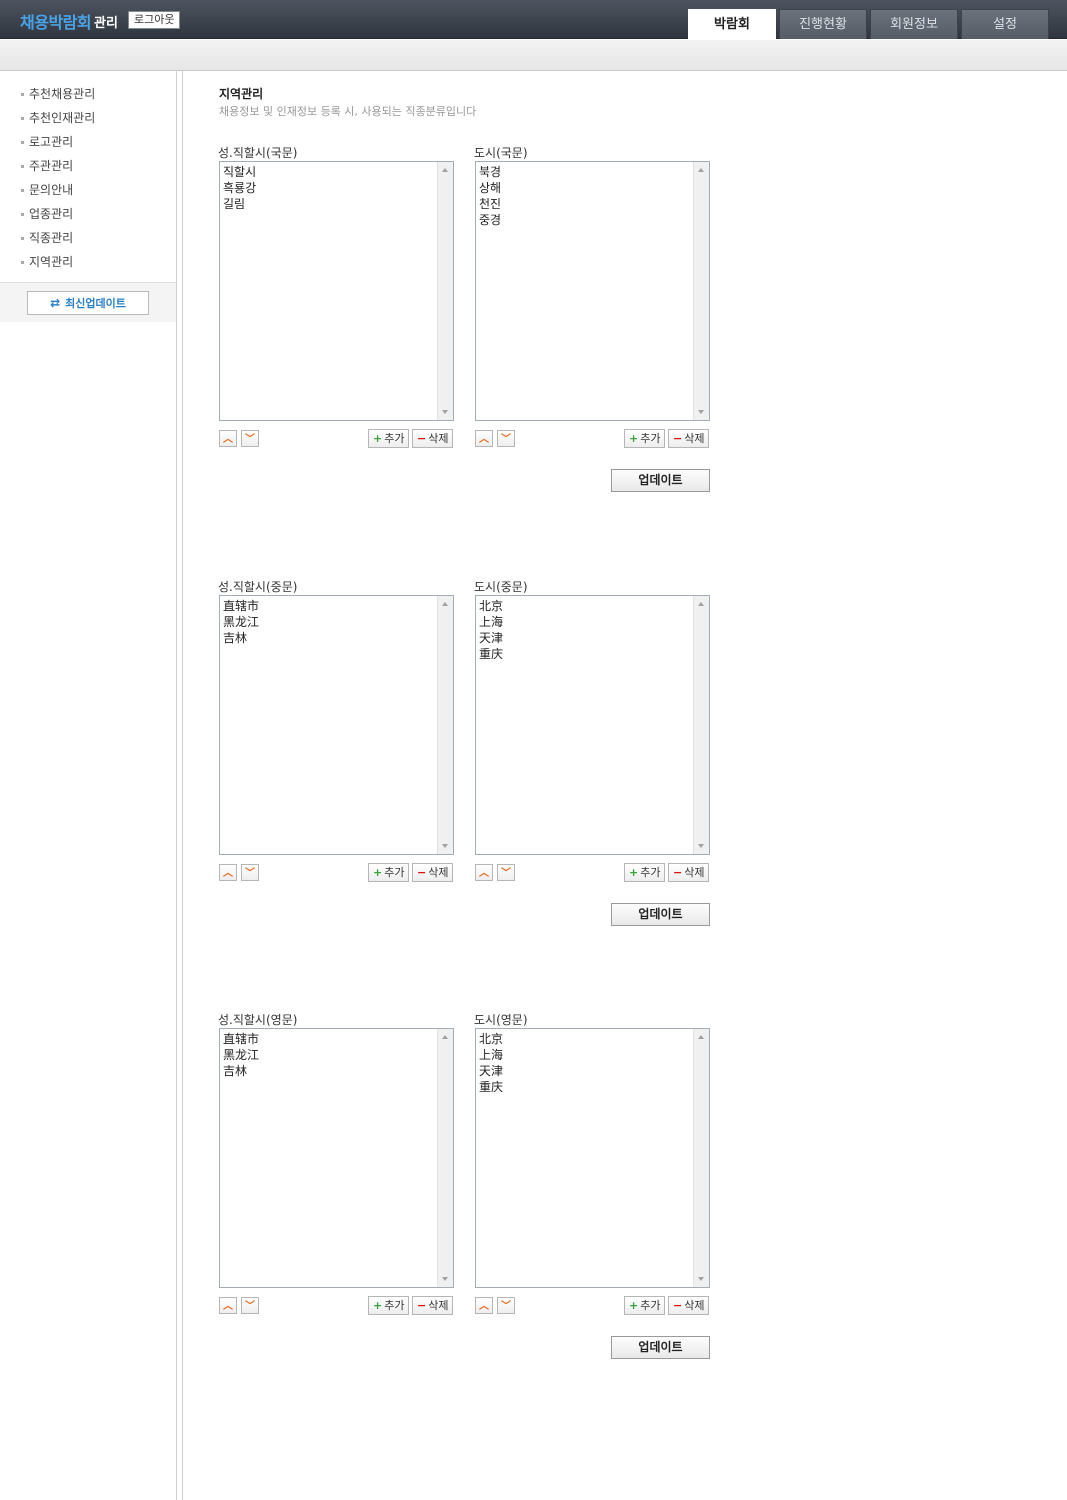 This screenshot has height=1500, width=1067. What do you see at coordinates (88, 303) in the screenshot?
I see `latest-update-button: ⇄ 최신업데이트` at bounding box center [88, 303].